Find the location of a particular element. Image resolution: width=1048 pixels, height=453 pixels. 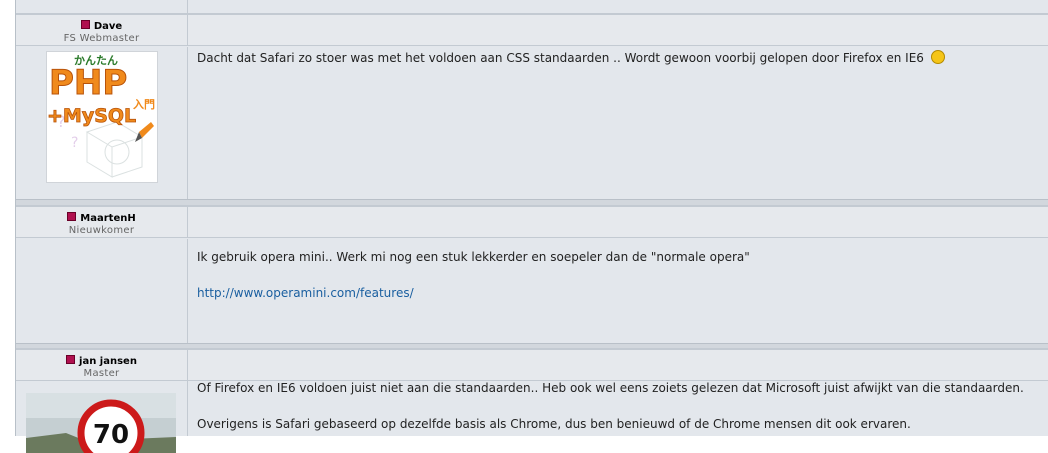

speed-sign-70-avatar: 70 is located at coordinates (101, 423).